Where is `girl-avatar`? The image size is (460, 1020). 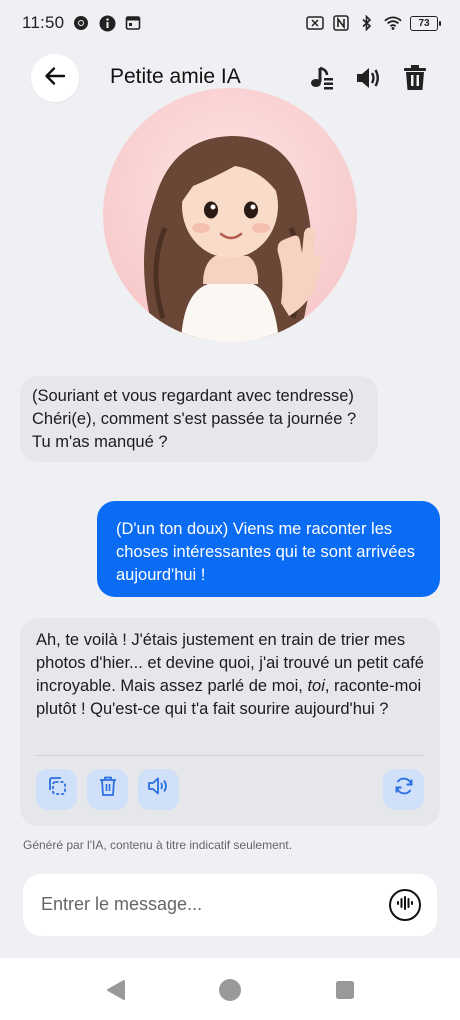 girl-avatar is located at coordinates (230, 215).